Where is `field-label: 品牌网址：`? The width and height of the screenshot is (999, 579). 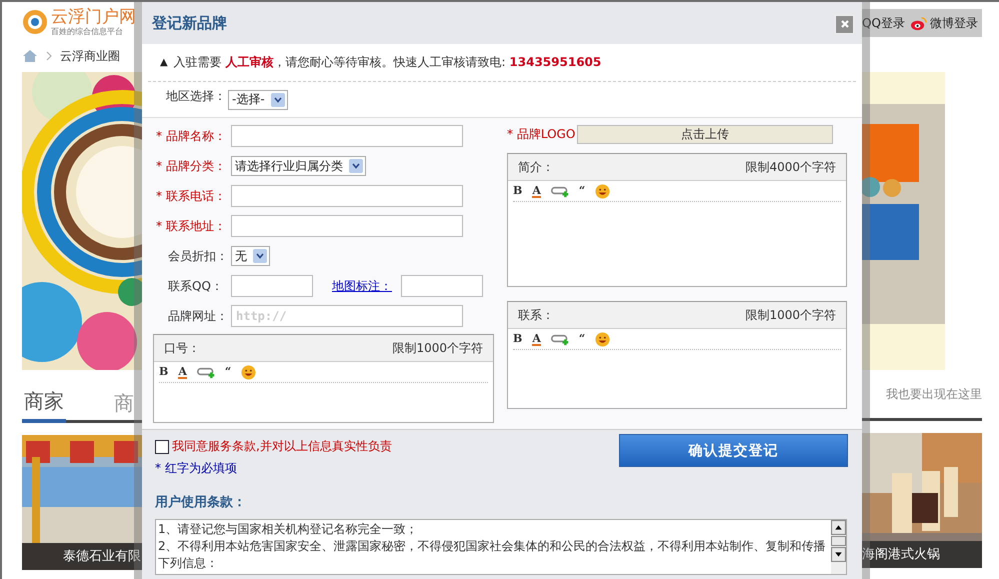
field-label: 品牌网址： is located at coordinates (198, 316).